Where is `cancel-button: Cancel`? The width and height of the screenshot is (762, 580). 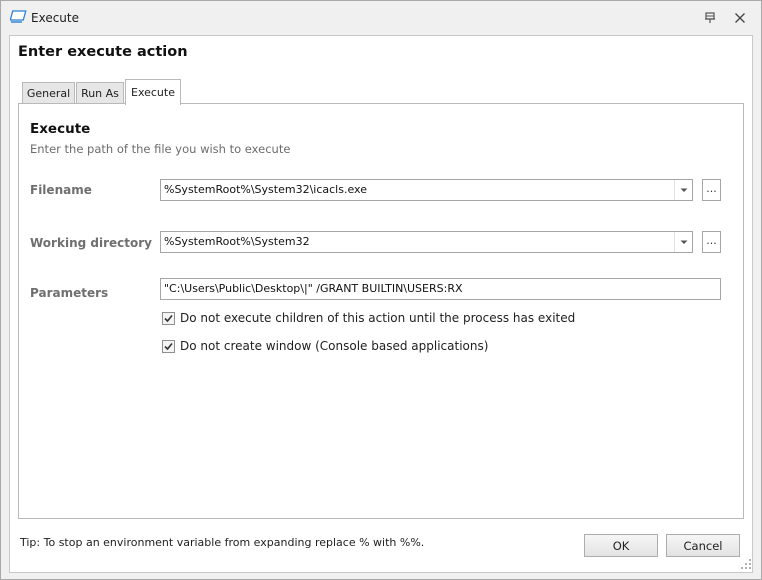
cancel-button: Cancel is located at coordinates (703, 545).